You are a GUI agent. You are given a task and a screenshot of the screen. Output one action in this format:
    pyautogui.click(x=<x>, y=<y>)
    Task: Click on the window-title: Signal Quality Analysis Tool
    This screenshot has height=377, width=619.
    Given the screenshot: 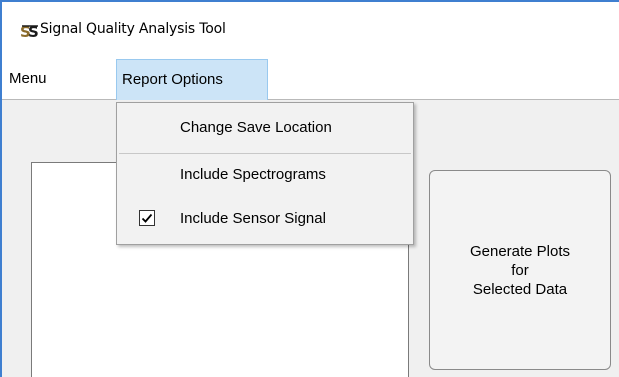 What is the action you would take?
    pyautogui.click(x=133, y=29)
    